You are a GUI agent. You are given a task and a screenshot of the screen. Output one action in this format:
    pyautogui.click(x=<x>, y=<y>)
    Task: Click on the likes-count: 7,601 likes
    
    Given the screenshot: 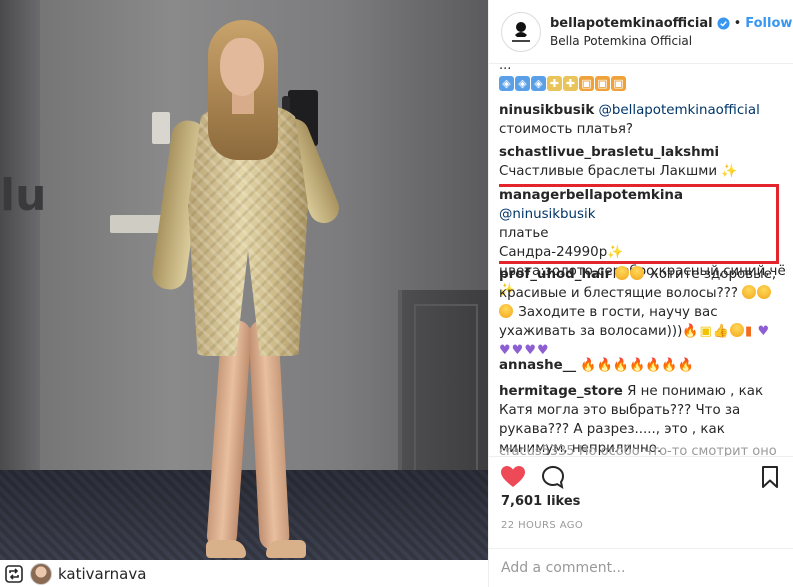 What is the action you would take?
    pyautogui.click(x=540, y=501)
    